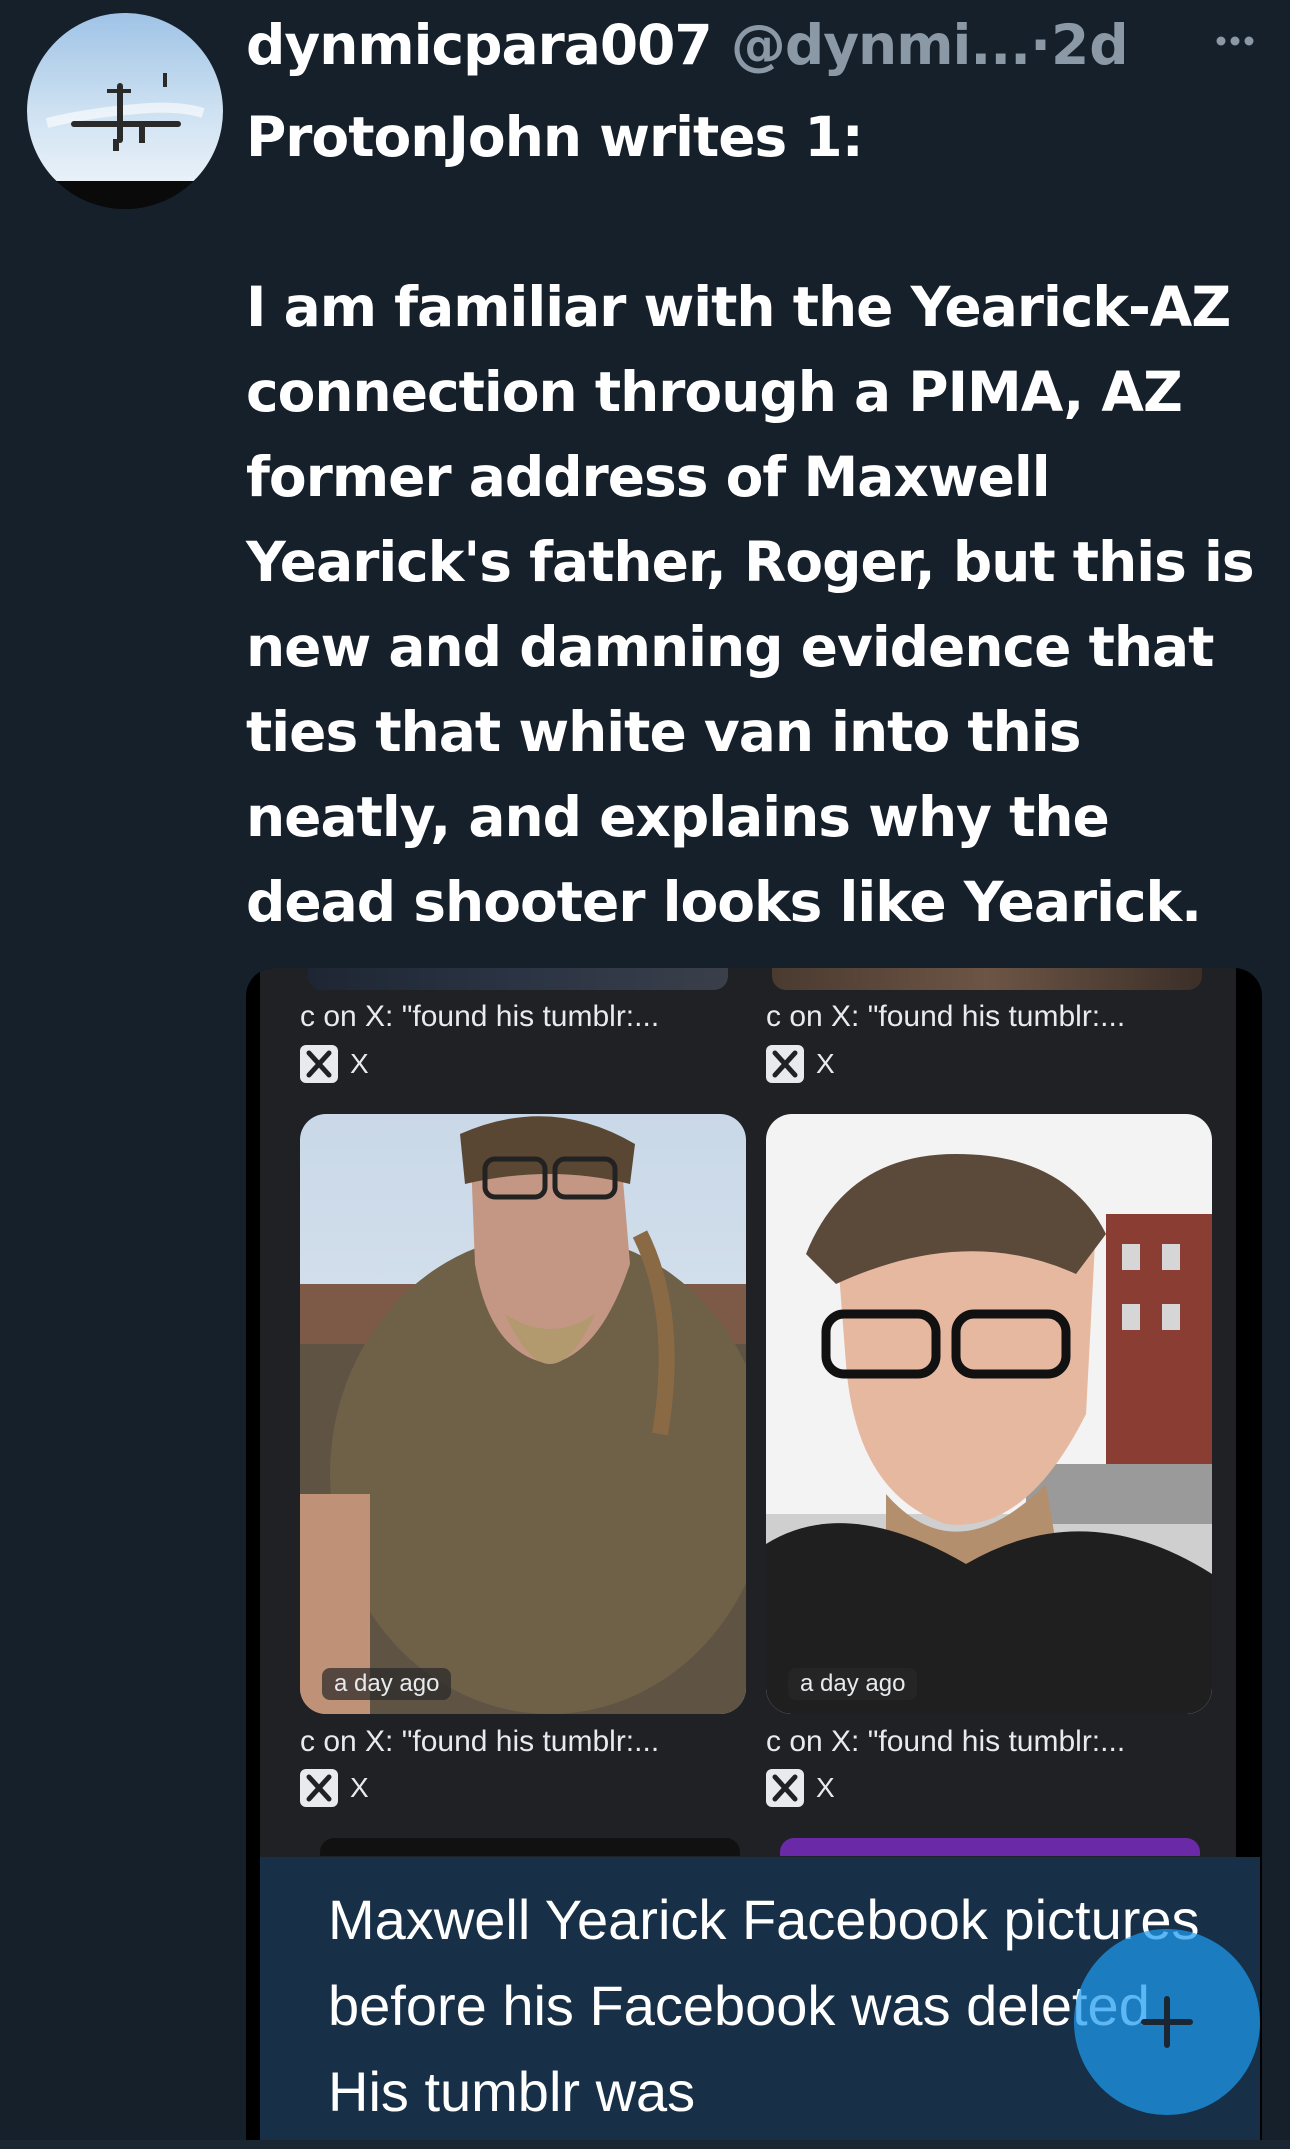 This screenshot has width=1290, height=2149. What do you see at coordinates (1090, 45) in the screenshot?
I see `timestamp: 2d` at bounding box center [1090, 45].